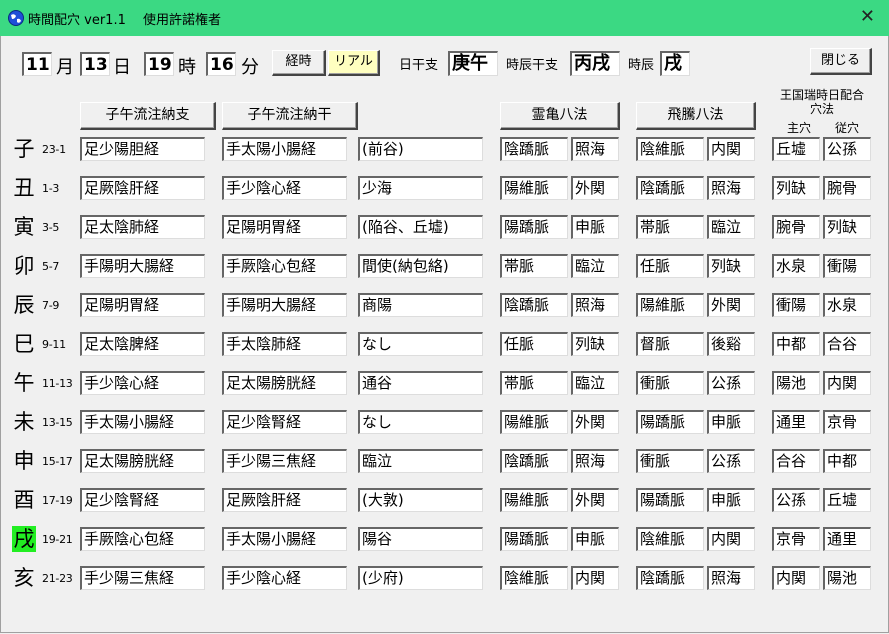  What do you see at coordinates (420, 149) in the screenshot?
I see `point-cell: (前谷)` at bounding box center [420, 149].